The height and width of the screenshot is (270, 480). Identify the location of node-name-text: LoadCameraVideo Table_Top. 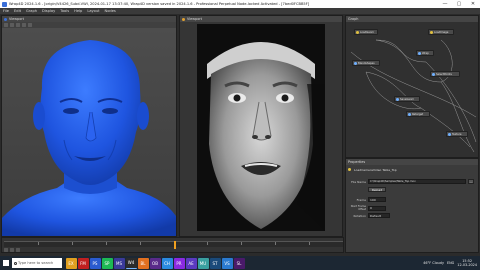
(403, 169).